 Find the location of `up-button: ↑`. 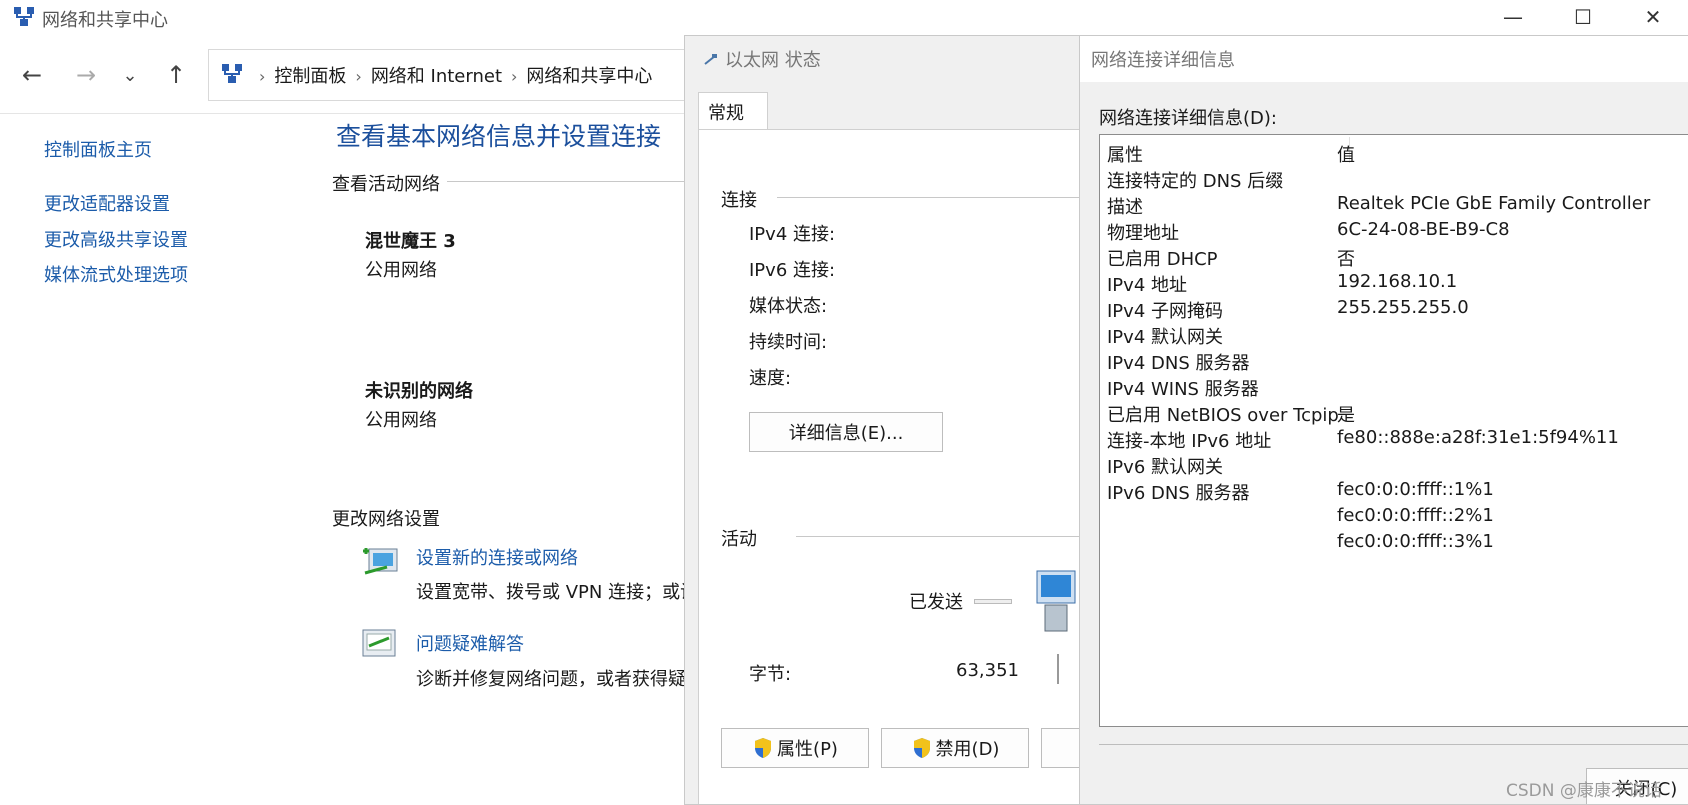

up-button: ↑ is located at coordinates (176, 75).